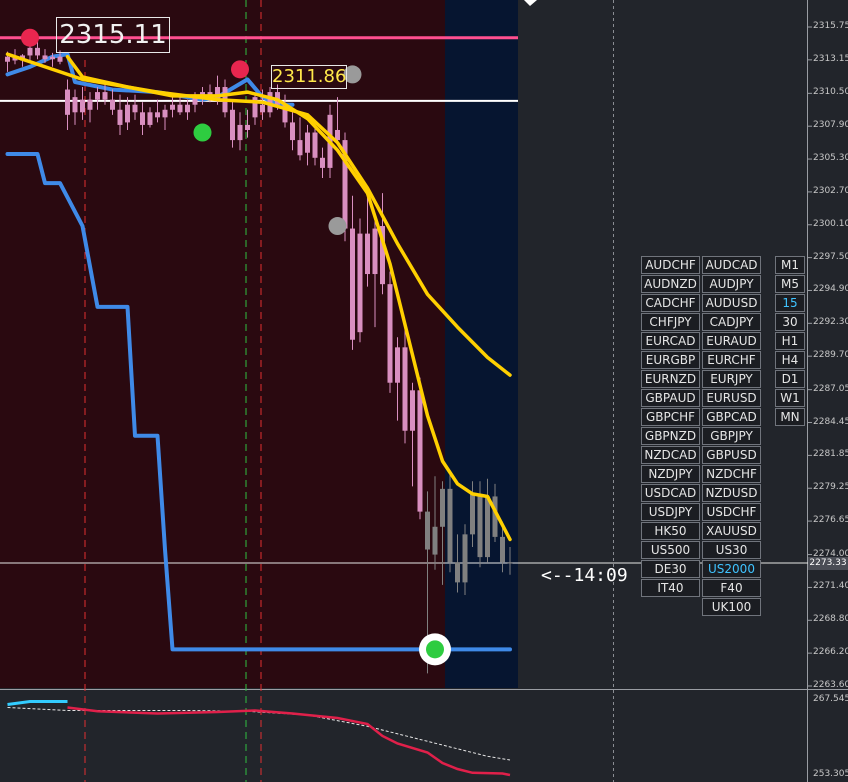  What do you see at coordinates (830, 685) in the screenshot?
I see `axis-tick-label: 2263.60` at bounding box center [830, 685].